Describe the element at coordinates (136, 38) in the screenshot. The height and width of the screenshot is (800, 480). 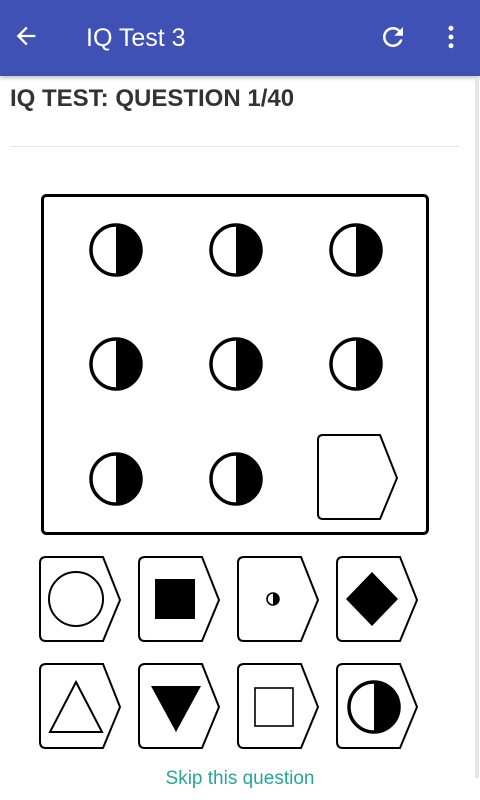
I see `app-title: IQ Test 3` at that location.